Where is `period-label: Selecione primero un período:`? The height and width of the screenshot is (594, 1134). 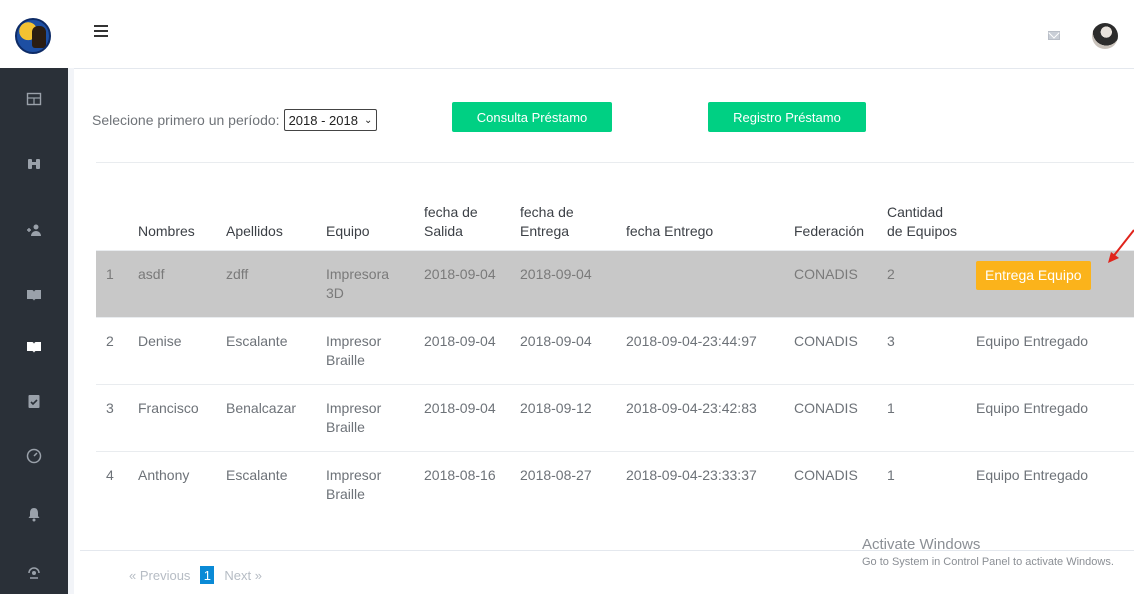
period-label: Selecione primero un período: is located at coordinates (186, 120).